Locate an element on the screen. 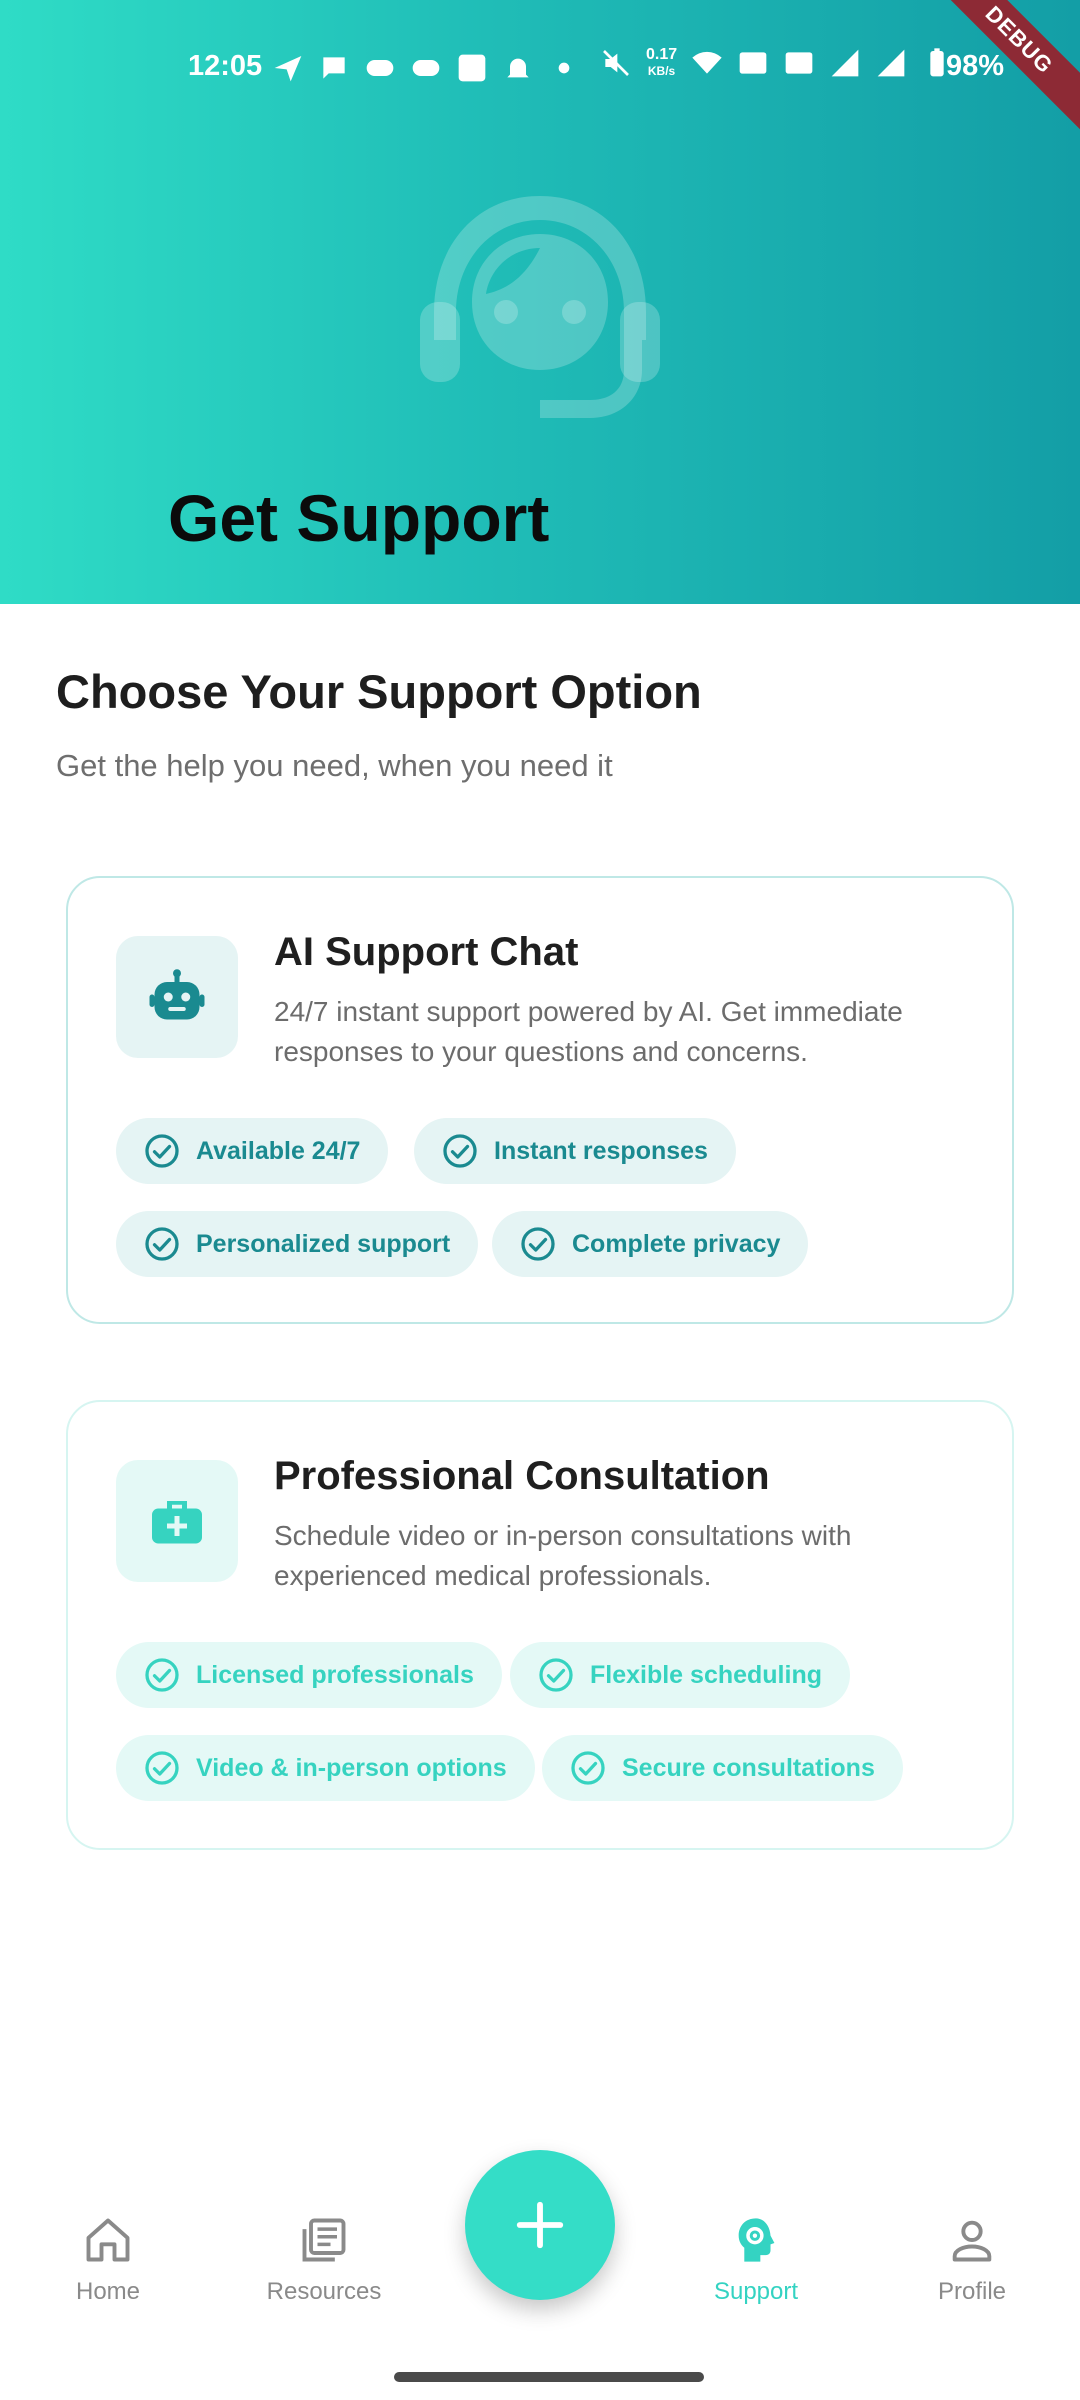 The image size is (1080, 2400). home-icon is located at coordinates (108, 2240).